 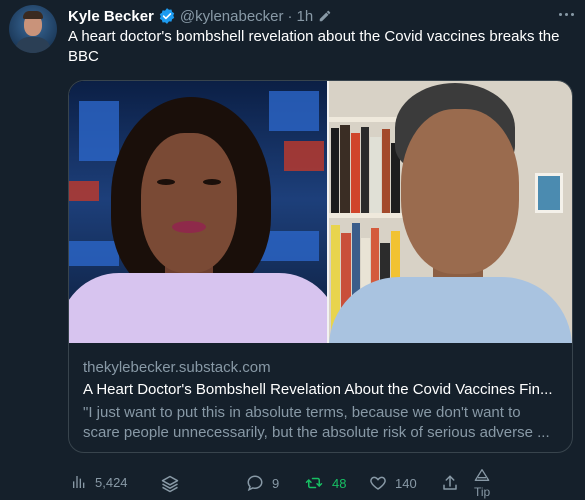 What do you see at coordinates (232, 16) in the screenshot?
I see `author-handle: @kylenabecker` at bounding box center [232, 16].